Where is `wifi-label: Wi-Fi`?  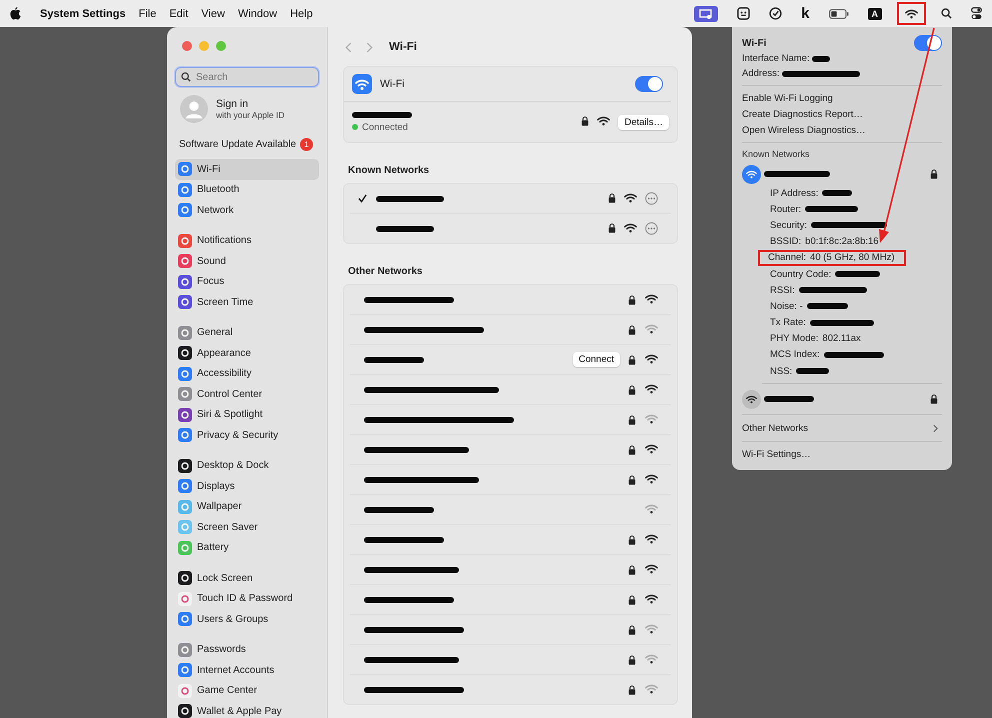 wifi-label: Wi-Fi is located at coordinates (392, 84).